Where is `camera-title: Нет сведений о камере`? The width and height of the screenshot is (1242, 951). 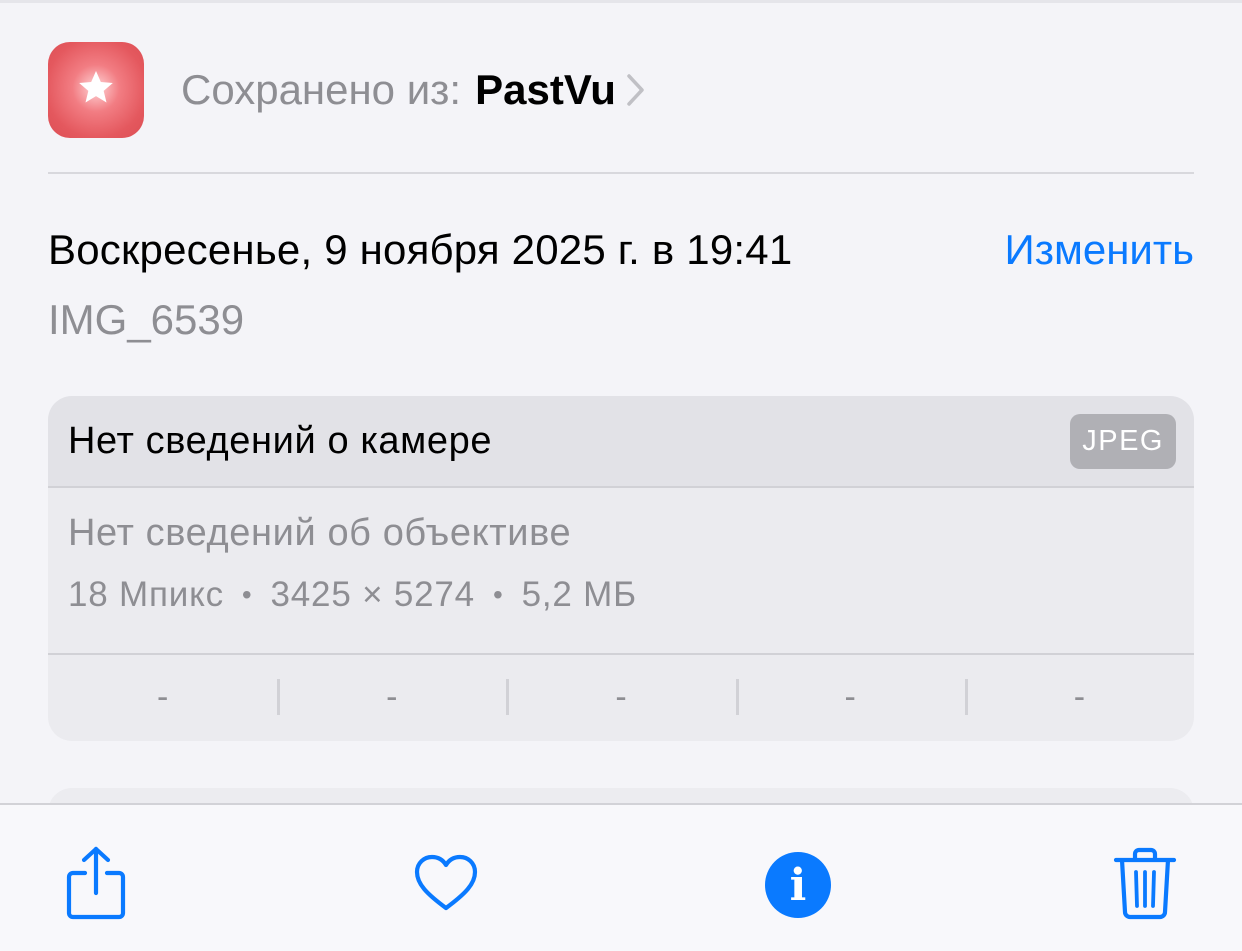
camera-title: Нет сведений о камере is located at coordinates (280, 440).